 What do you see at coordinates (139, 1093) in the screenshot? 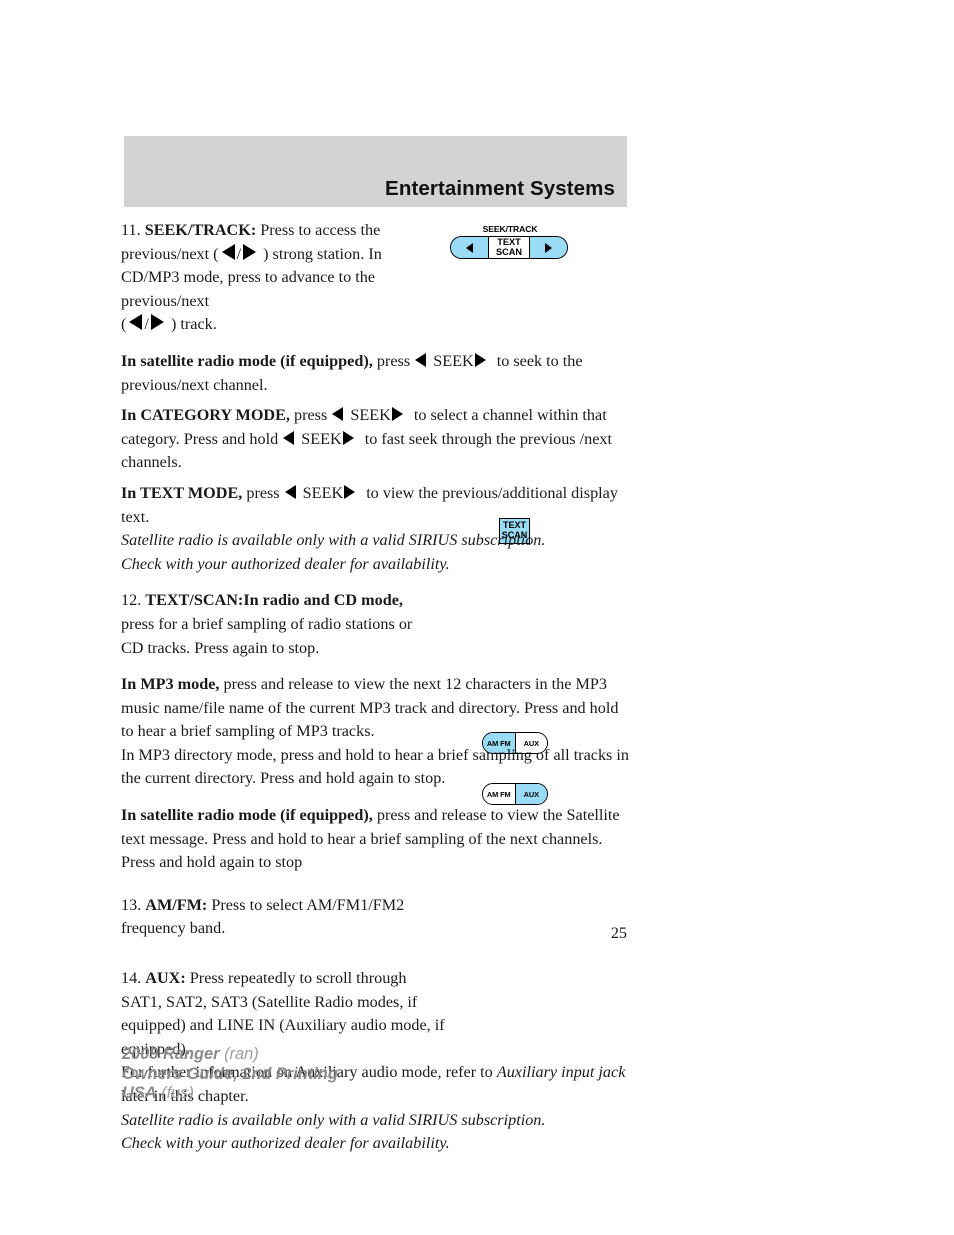
I see `footer-market: USA` at bounding box center [139, 1093].